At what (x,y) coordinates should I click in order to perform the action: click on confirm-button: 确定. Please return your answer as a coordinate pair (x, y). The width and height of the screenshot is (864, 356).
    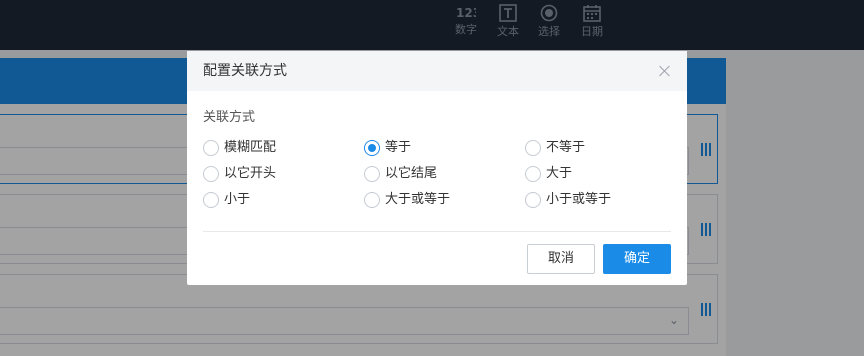
    Looking at the image, I should click on (637, 259).